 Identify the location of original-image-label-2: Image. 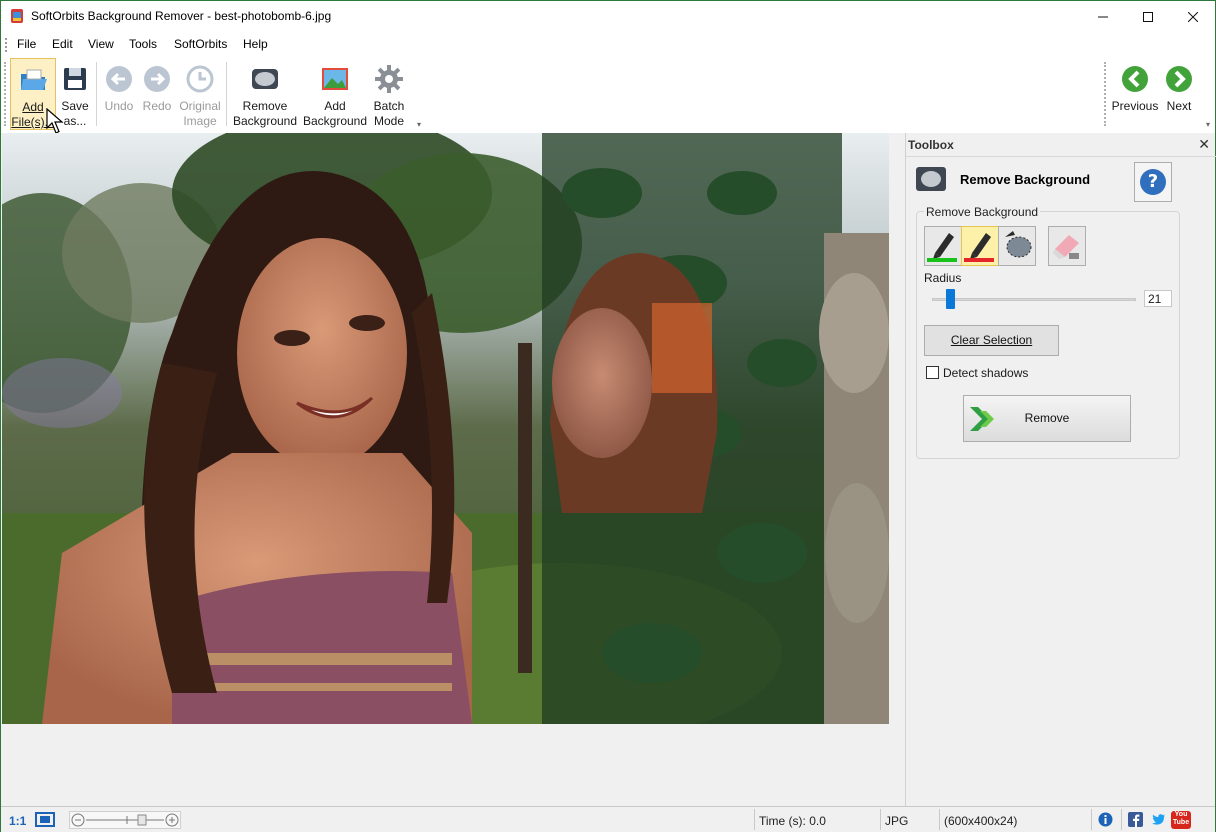
(200, 121).